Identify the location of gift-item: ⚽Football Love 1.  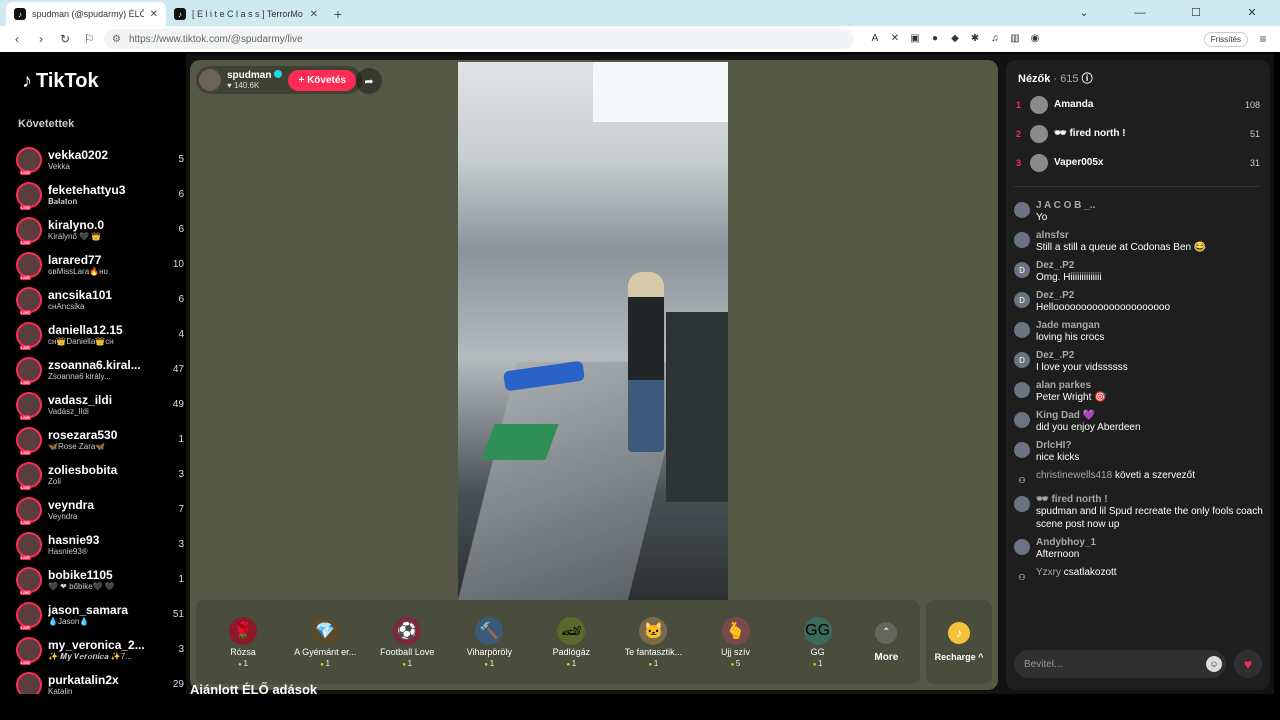
(407, 642).